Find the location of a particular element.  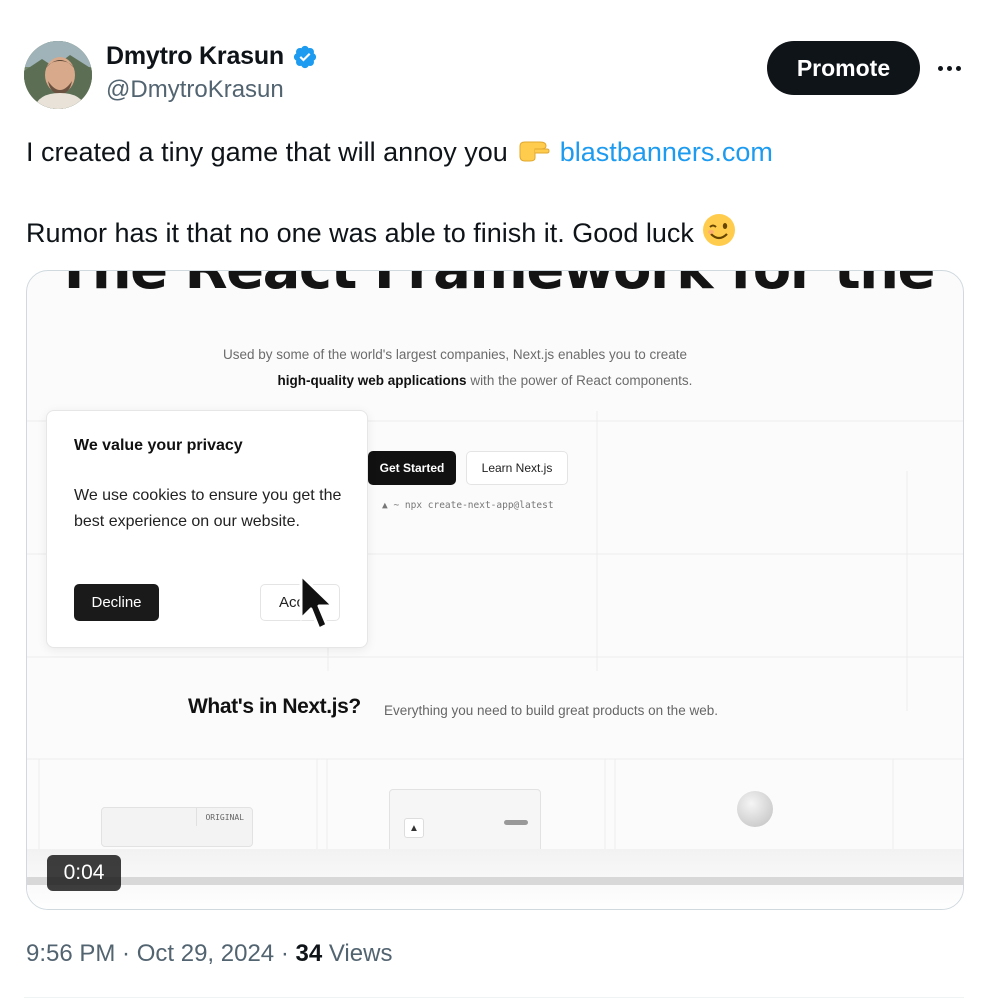

promote-button: Promote is located at coordinates (843, 68).